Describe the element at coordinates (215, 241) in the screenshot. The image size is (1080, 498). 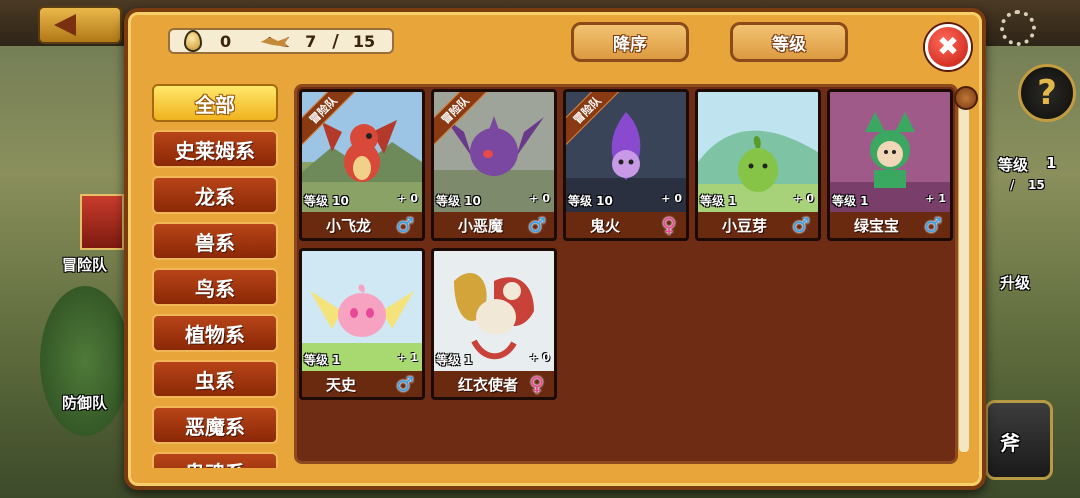
I see `category-beast: 兽系` at that location.